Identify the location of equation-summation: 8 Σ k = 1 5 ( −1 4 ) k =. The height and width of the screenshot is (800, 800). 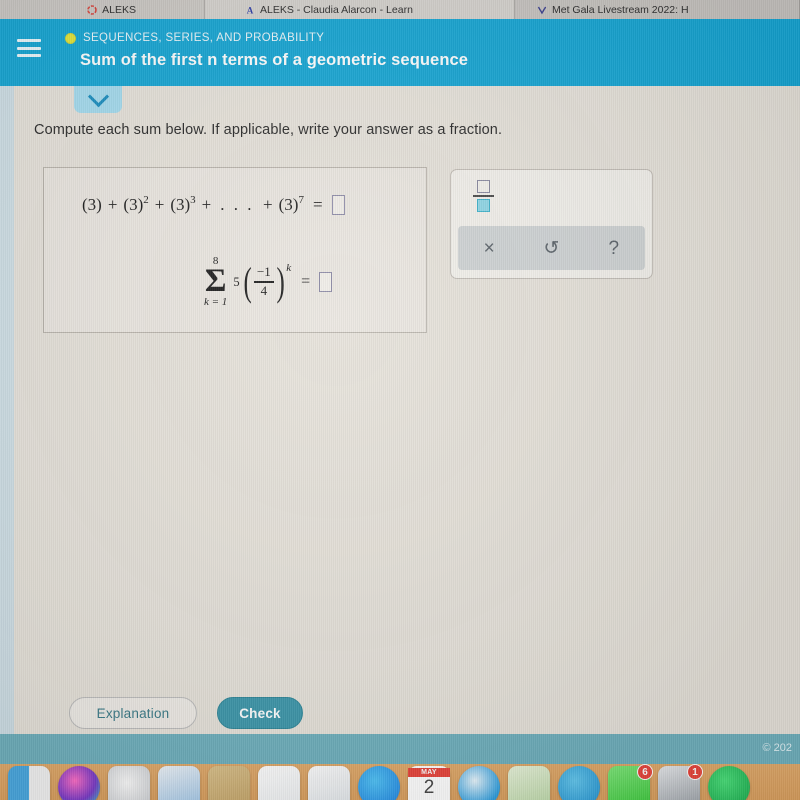
(268, 282).